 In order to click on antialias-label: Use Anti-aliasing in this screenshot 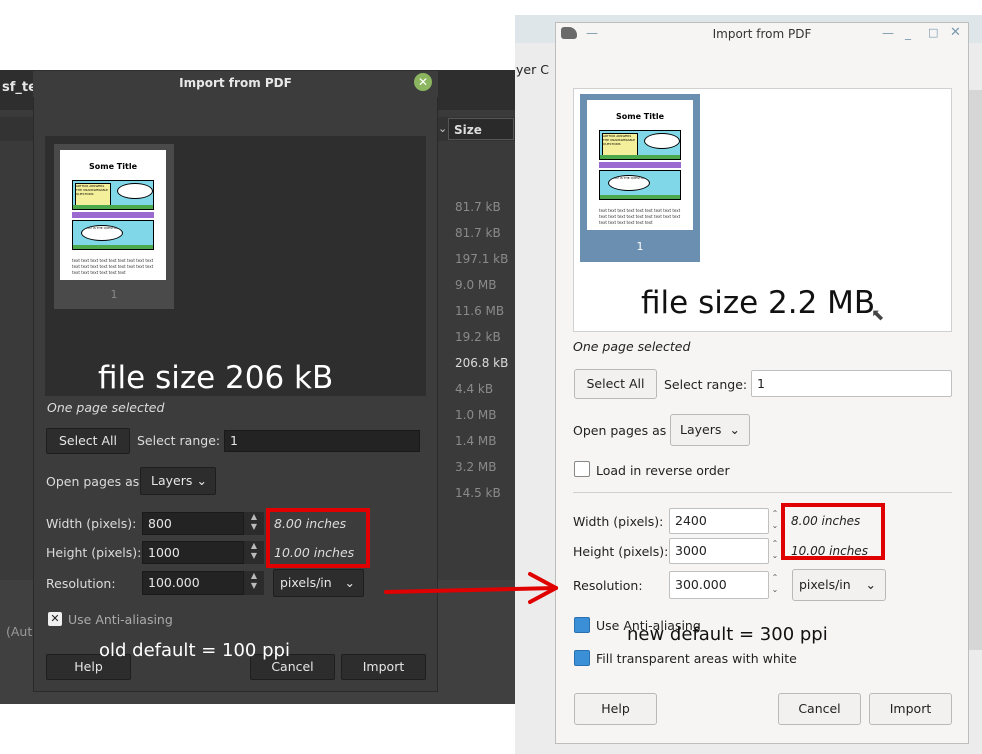, I will do `click(120, 619)`.